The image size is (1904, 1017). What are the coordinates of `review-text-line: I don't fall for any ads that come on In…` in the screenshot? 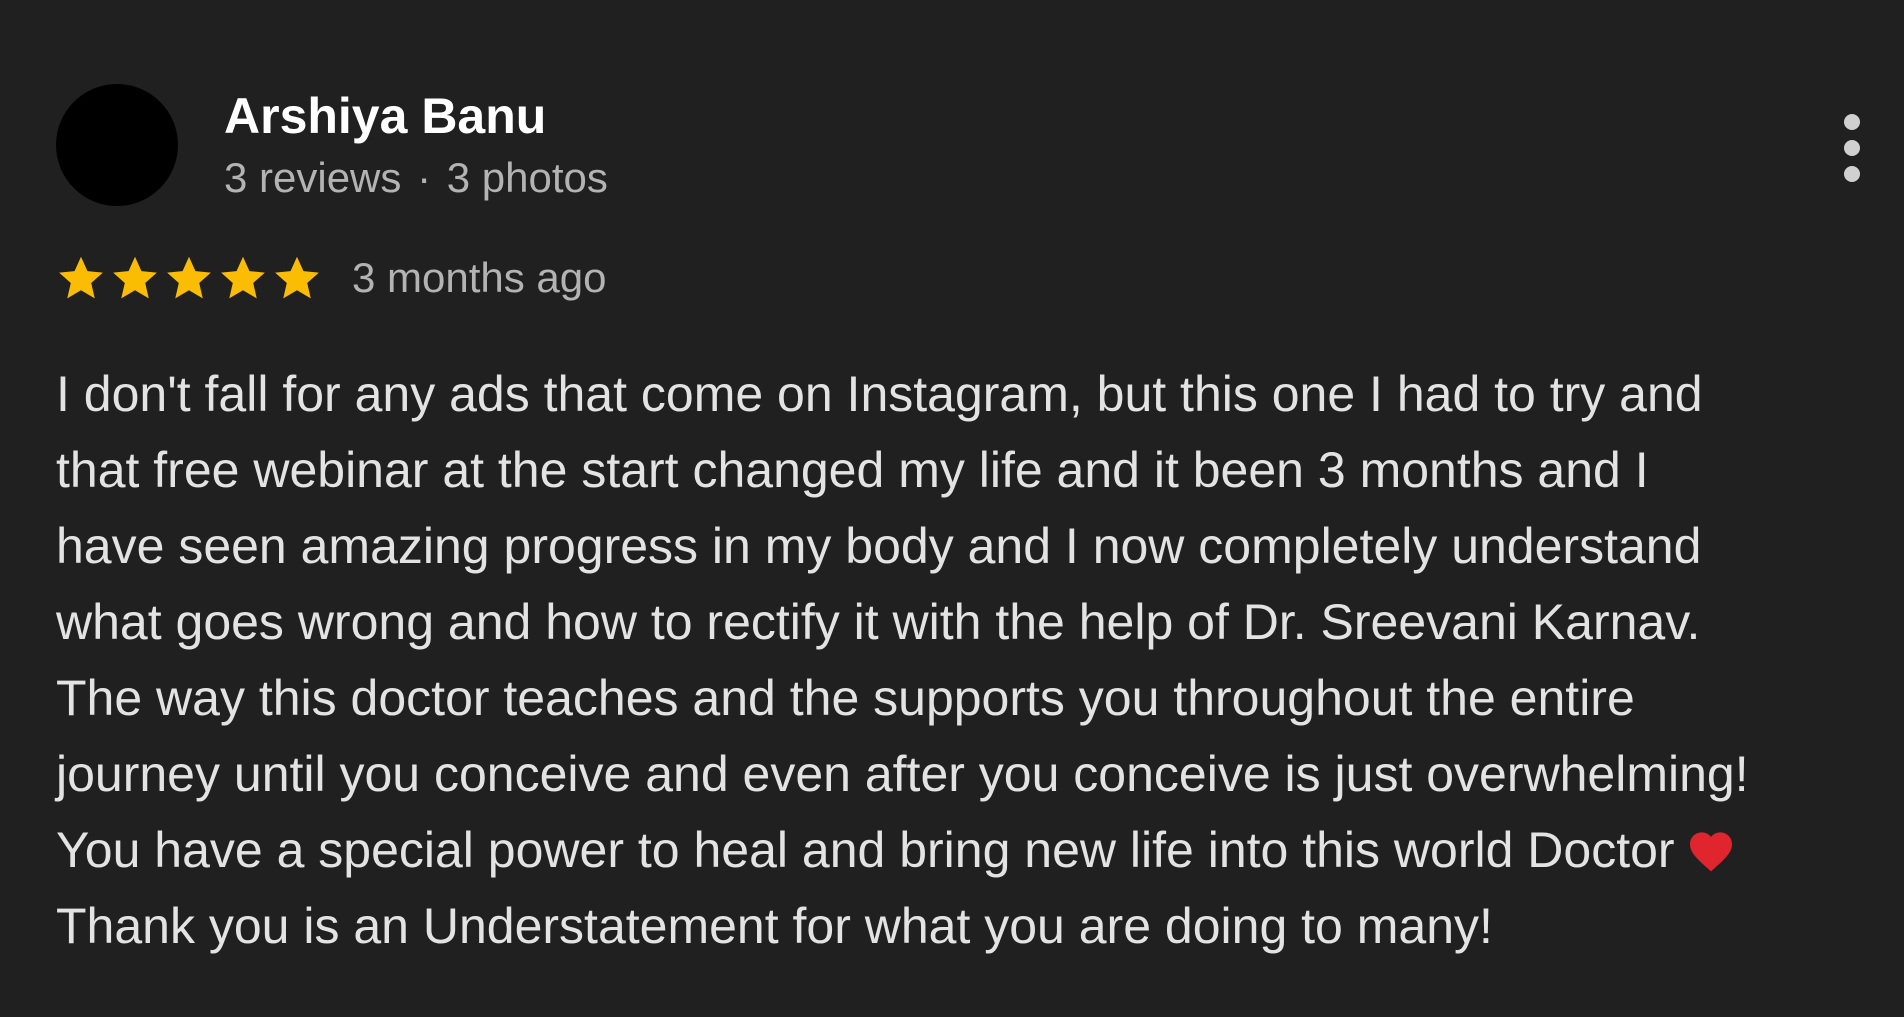 It's located at (971, 394).